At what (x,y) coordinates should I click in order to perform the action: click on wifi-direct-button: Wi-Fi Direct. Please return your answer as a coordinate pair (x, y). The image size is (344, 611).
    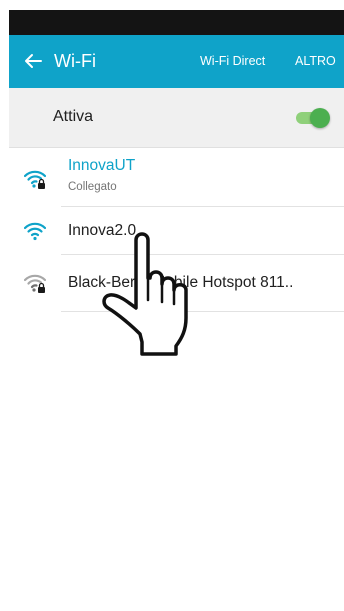
    Looking at the image, I should click on (232, 61).